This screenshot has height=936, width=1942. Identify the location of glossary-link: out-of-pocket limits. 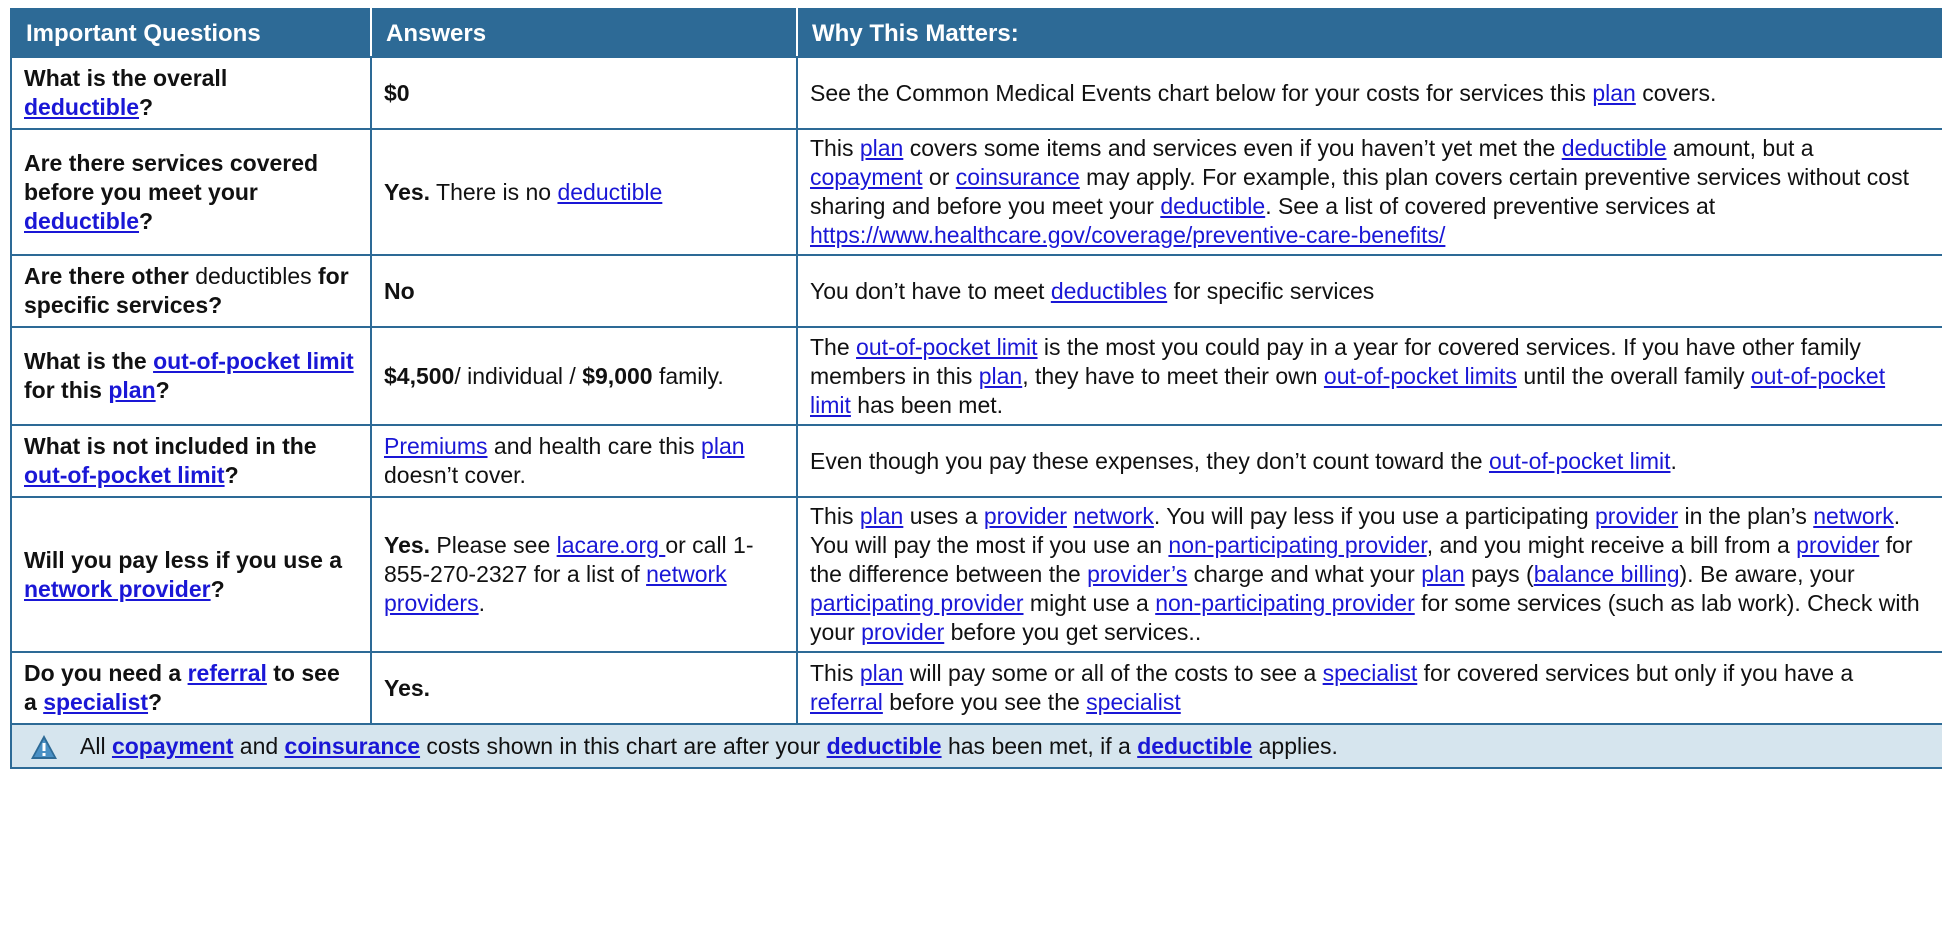
(1420, 376).